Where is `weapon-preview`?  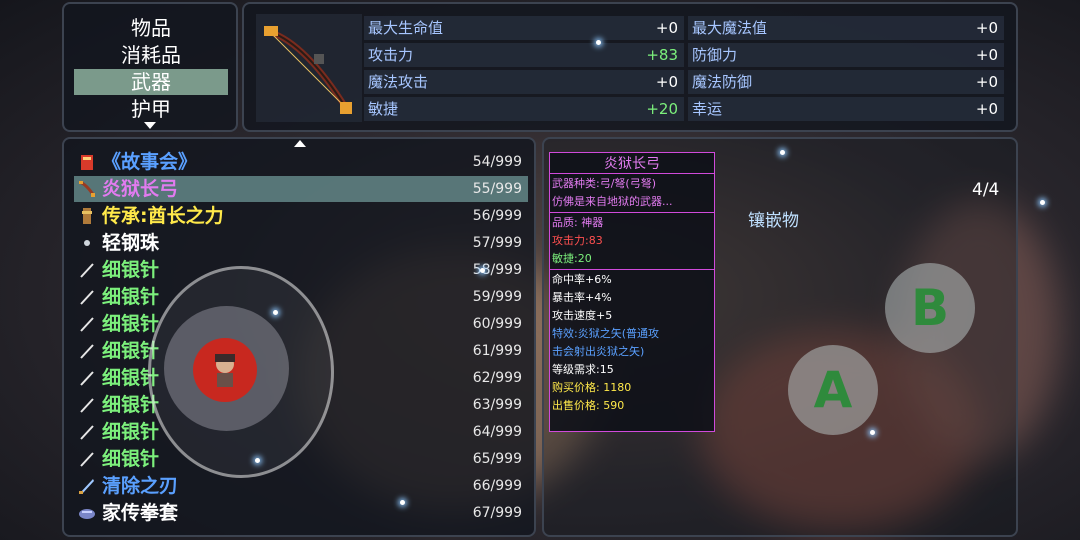 weapon-preview is located at coordinates (309, 68).